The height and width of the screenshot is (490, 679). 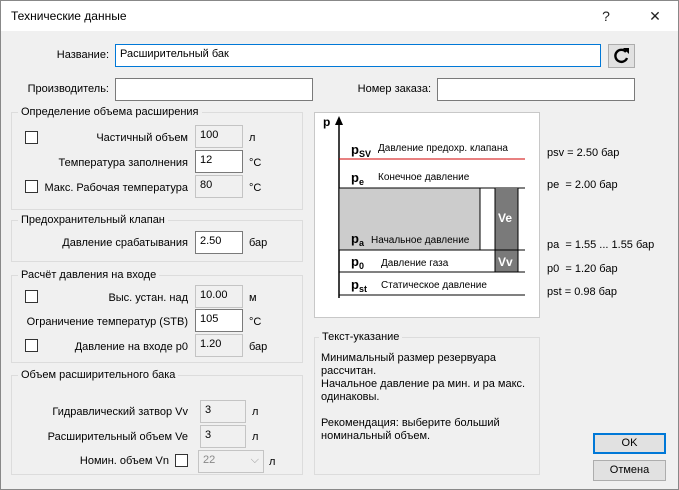 I want to click on stb-limit-input: 105, so click(x=219, y=320).